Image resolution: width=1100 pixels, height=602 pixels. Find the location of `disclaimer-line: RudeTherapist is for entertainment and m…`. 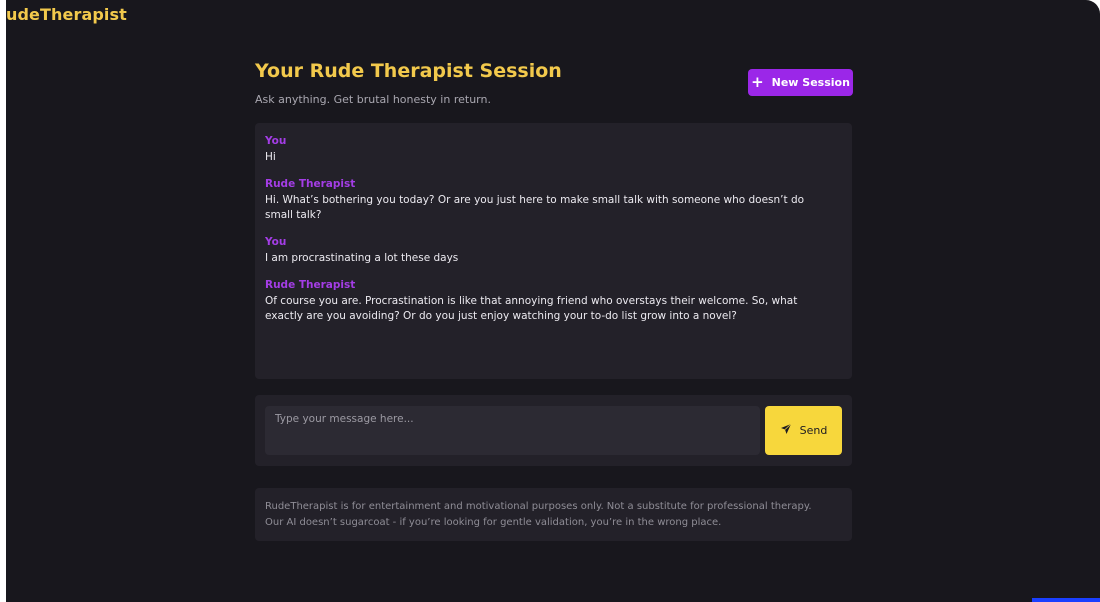

disclaimer-line: RudeTherapist is for entertainment and m… is located at coordinates (538, 506).